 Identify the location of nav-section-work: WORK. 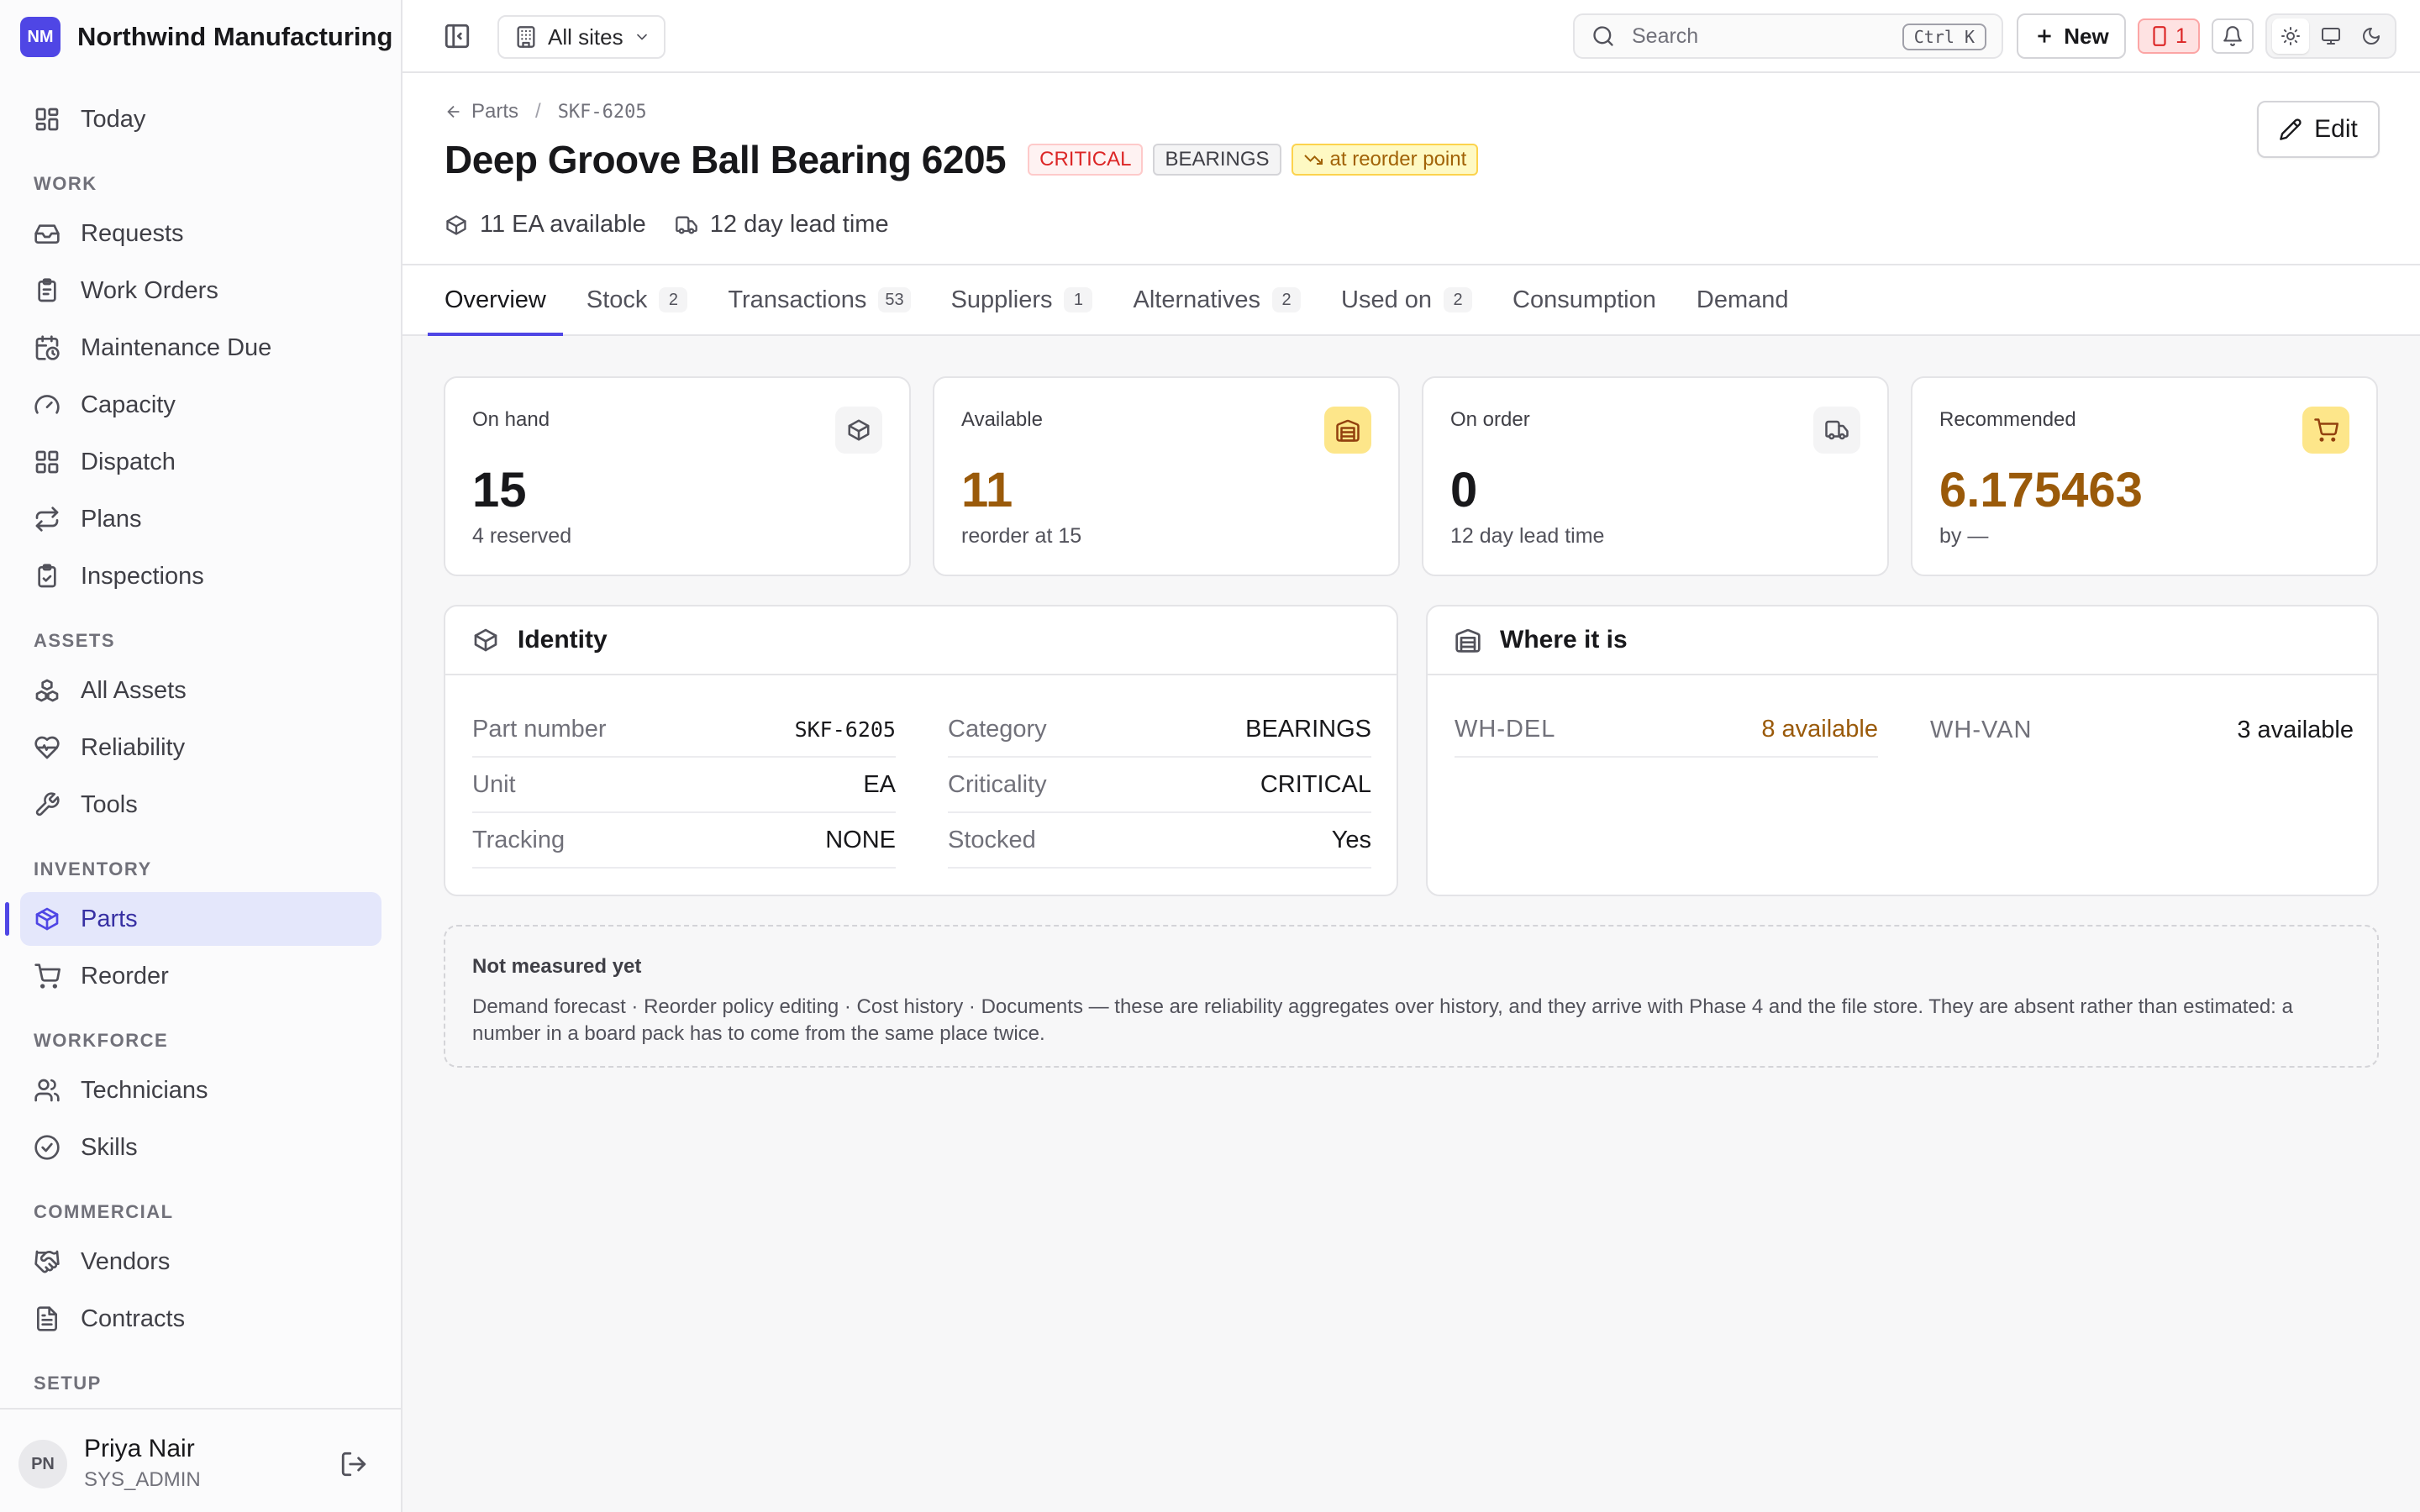
(65, 183).